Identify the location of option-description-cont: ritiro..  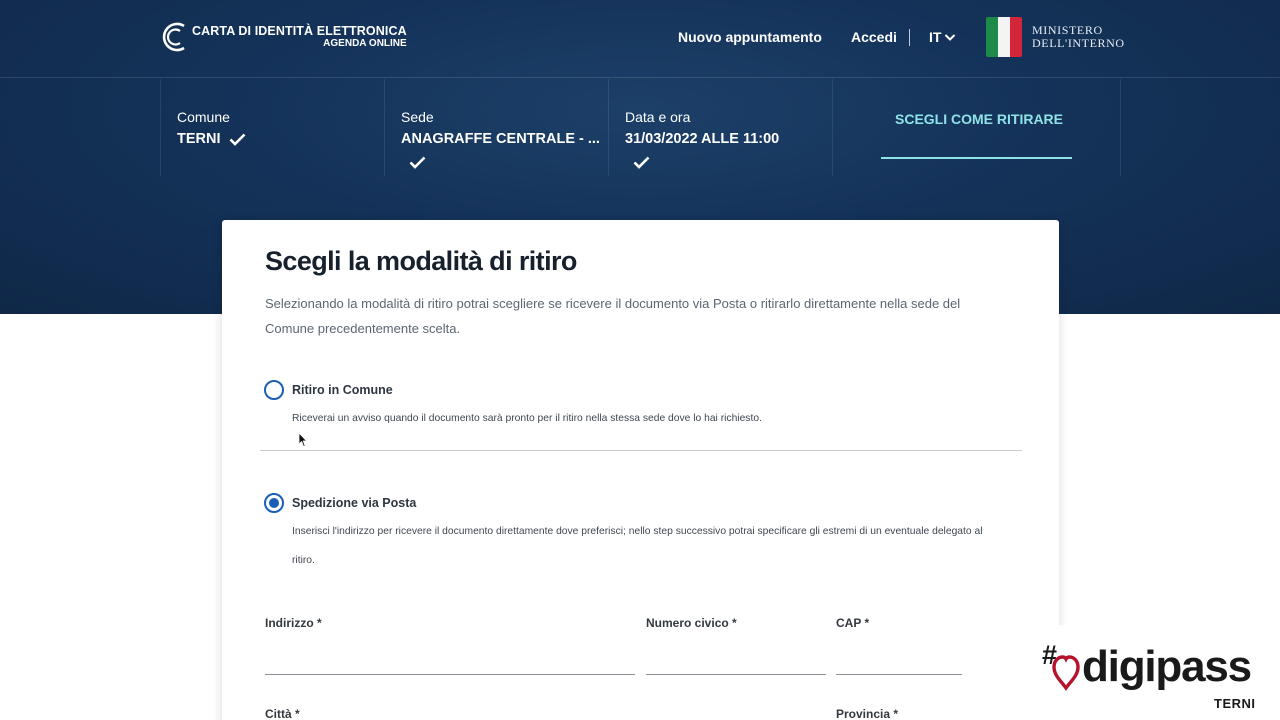
(303, 560).